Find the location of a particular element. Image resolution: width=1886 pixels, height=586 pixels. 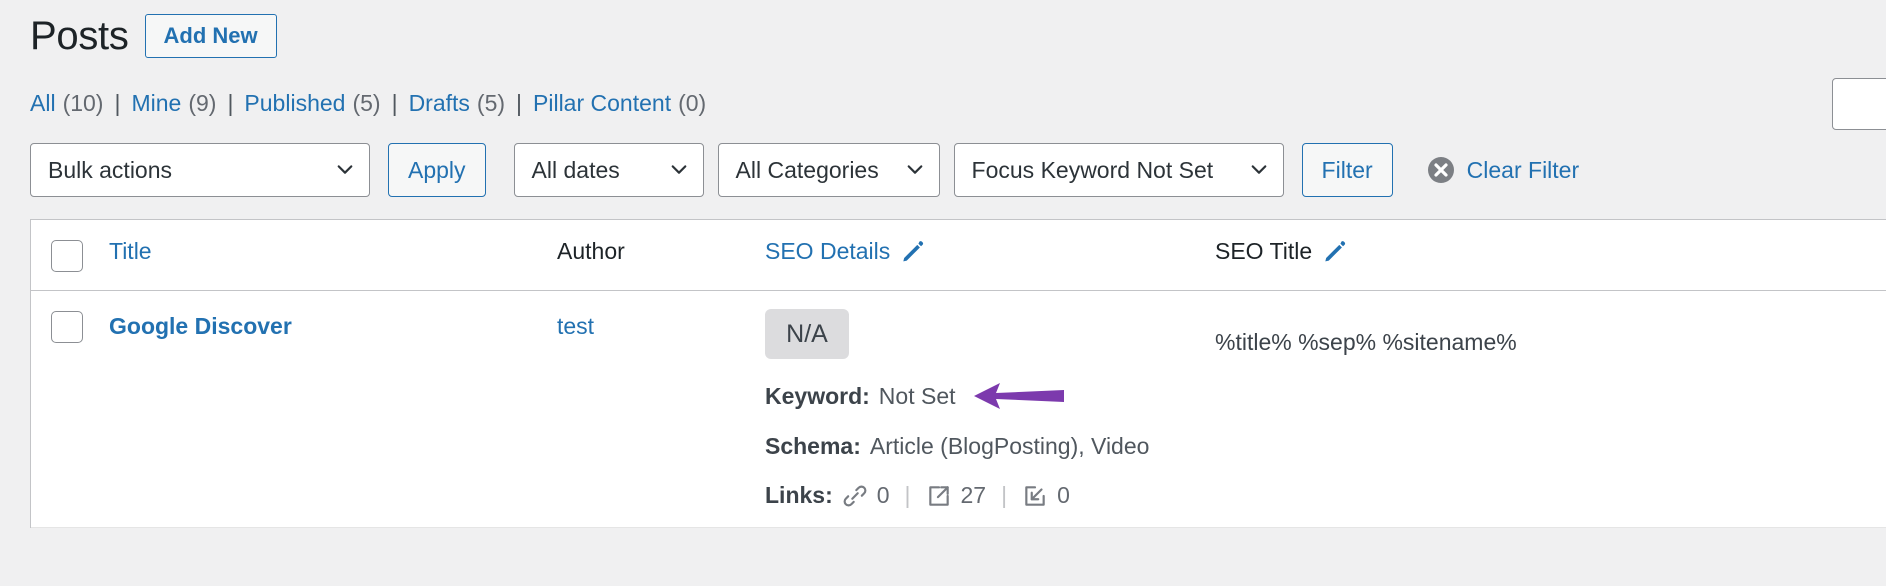

filter-button: Filter is located at coordinates (1347, 170).